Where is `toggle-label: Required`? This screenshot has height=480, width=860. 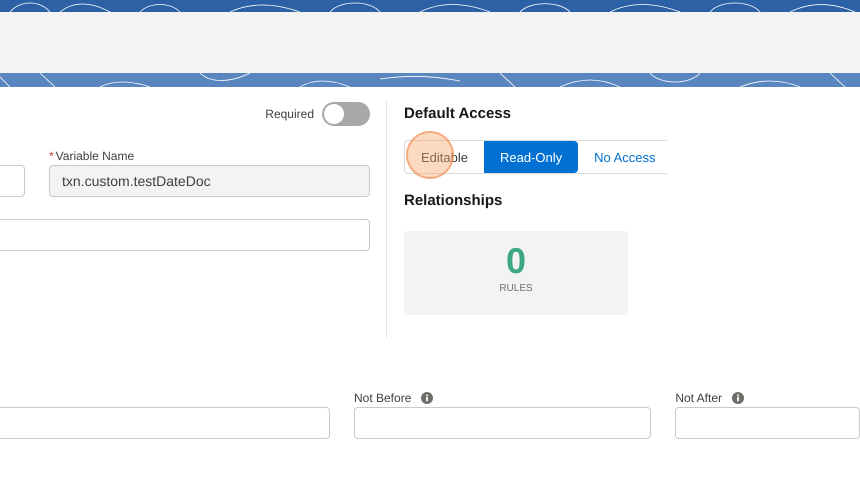 toggle-label: Required is located at coordinates (289, 114).